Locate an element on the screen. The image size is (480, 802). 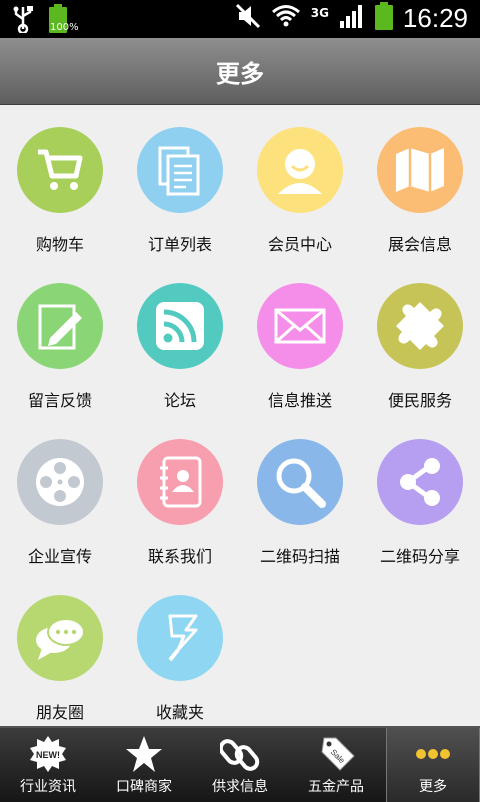
grid-item-qr-share: 二维码分享 is located at coordinates (420, 495).